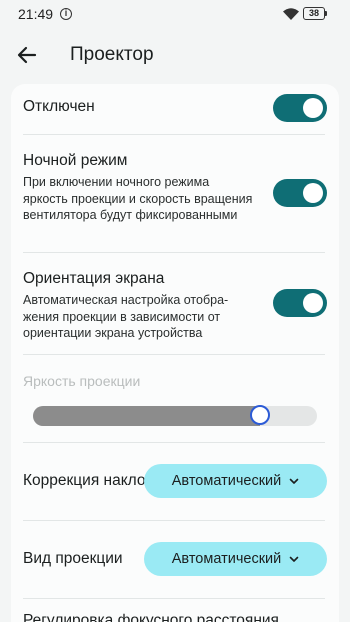 The height and width of the screenshot is (622, 350). I want to click on tilt-correction-label: Коррекция наклона, so click(93, 480).